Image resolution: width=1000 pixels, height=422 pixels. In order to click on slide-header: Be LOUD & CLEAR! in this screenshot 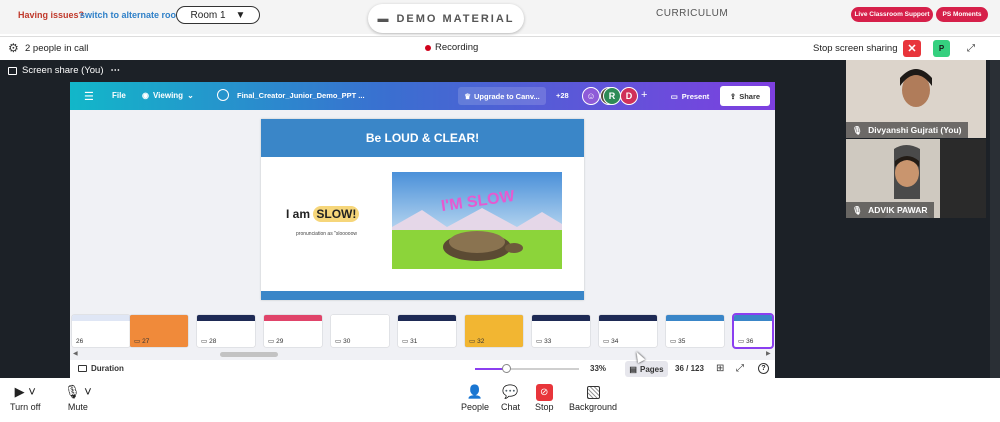, I will do `click(422, 138)`.